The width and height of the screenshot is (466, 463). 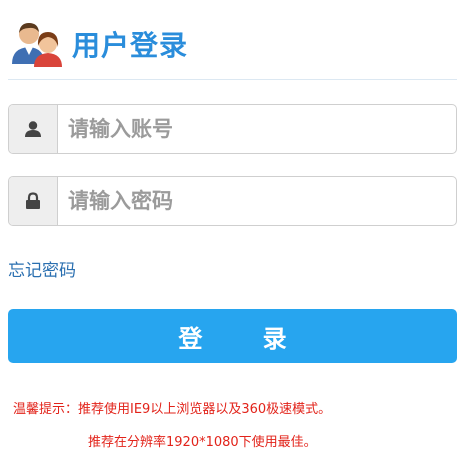 I want to click on username-field-group, so click(x=232, y=129).